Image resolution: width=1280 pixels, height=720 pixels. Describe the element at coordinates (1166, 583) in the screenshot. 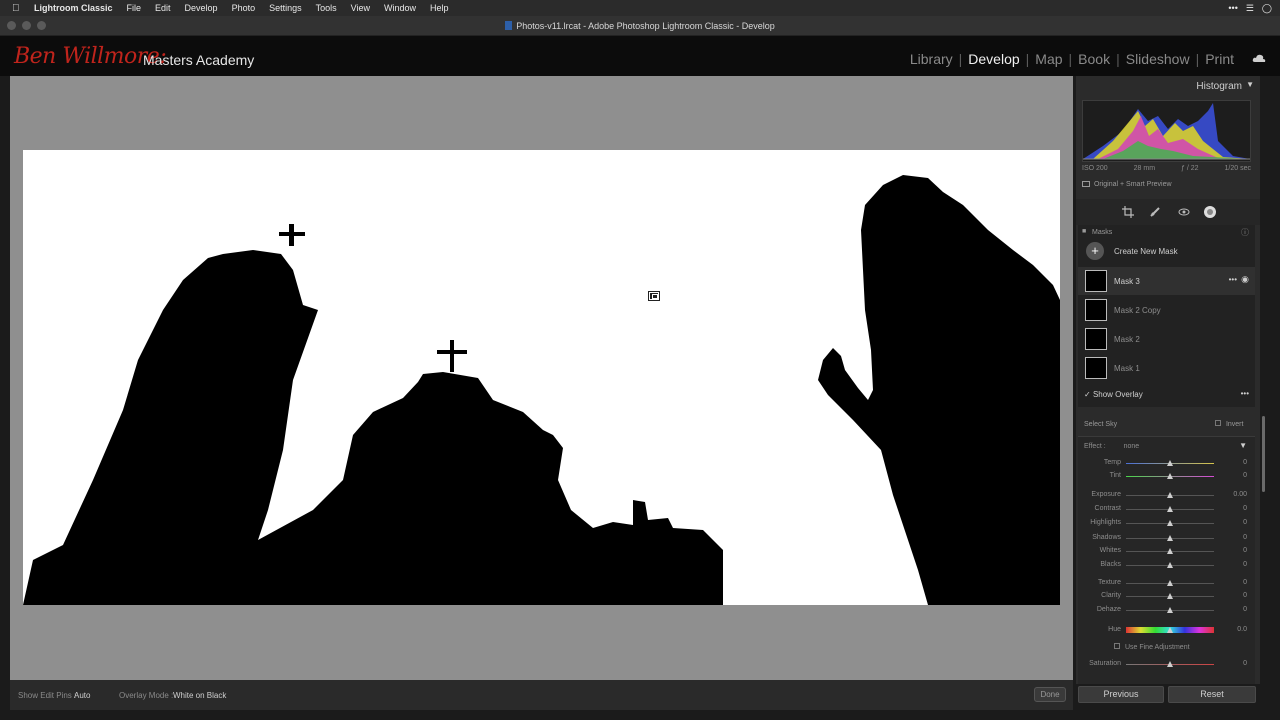

I see `slider-texture: Texture 0` at that location.